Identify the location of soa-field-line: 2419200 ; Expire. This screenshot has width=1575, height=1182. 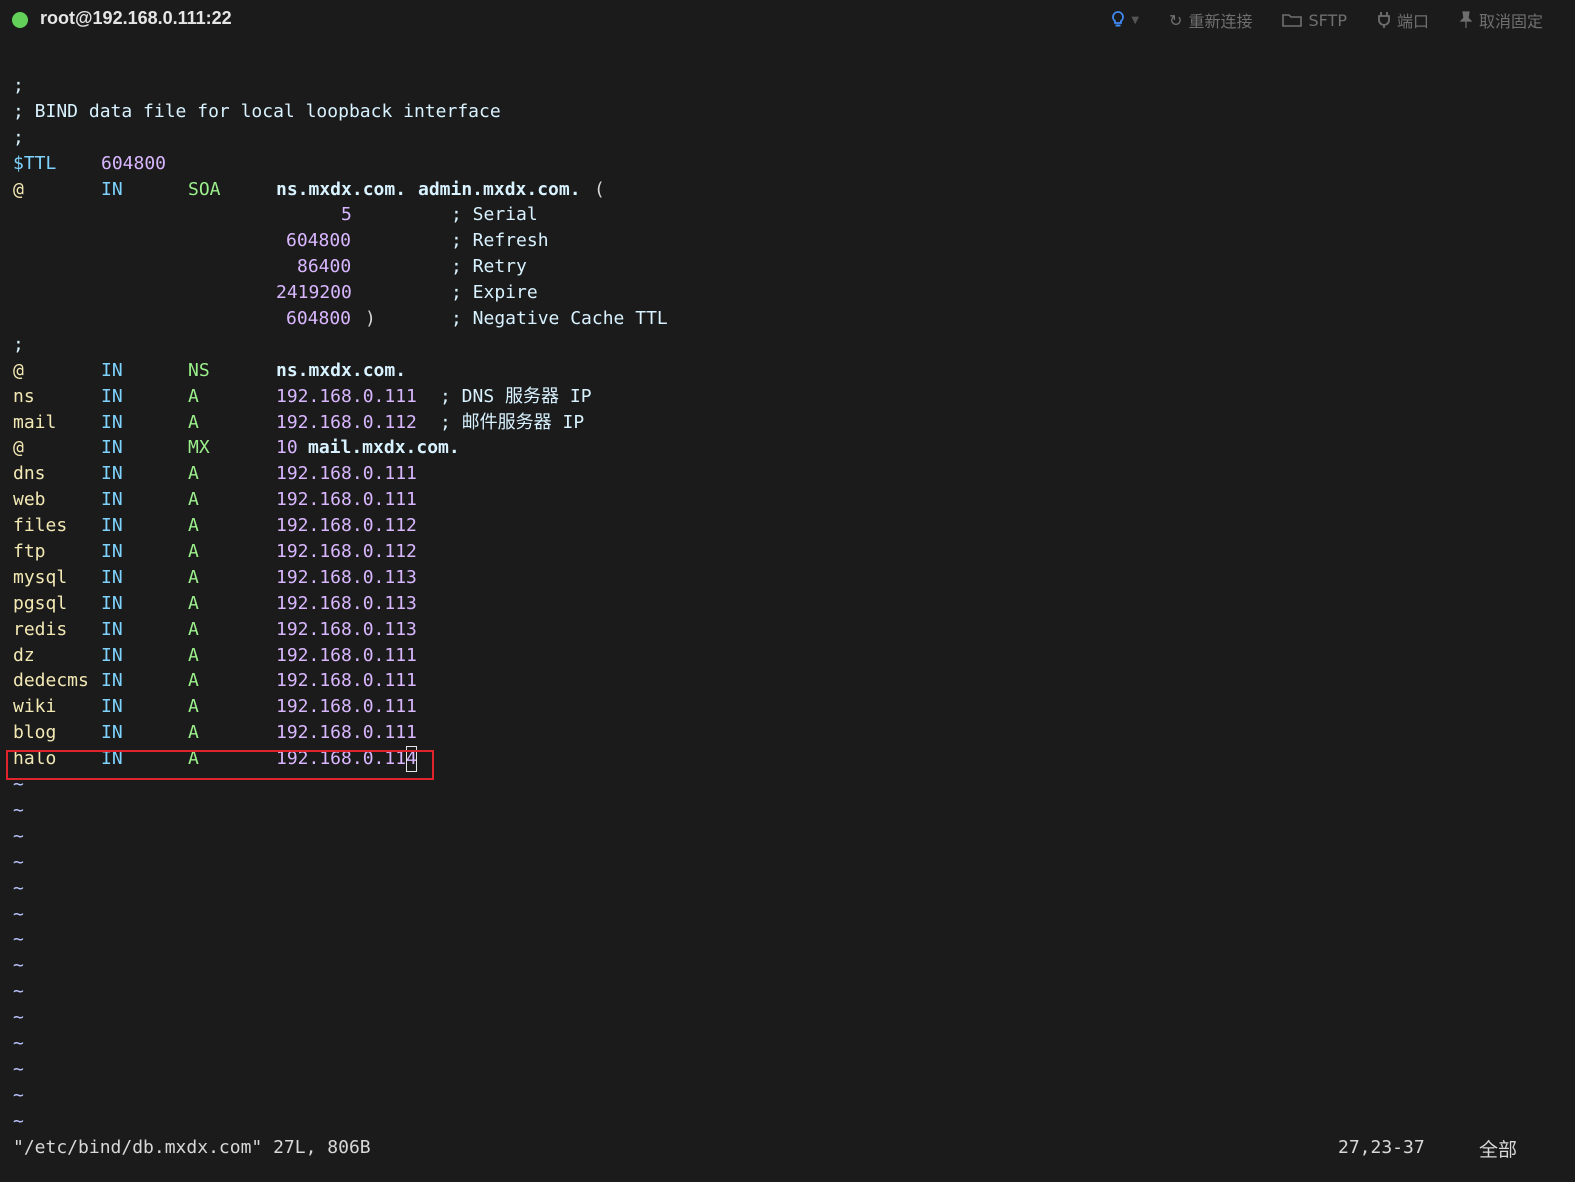
(275, 293).